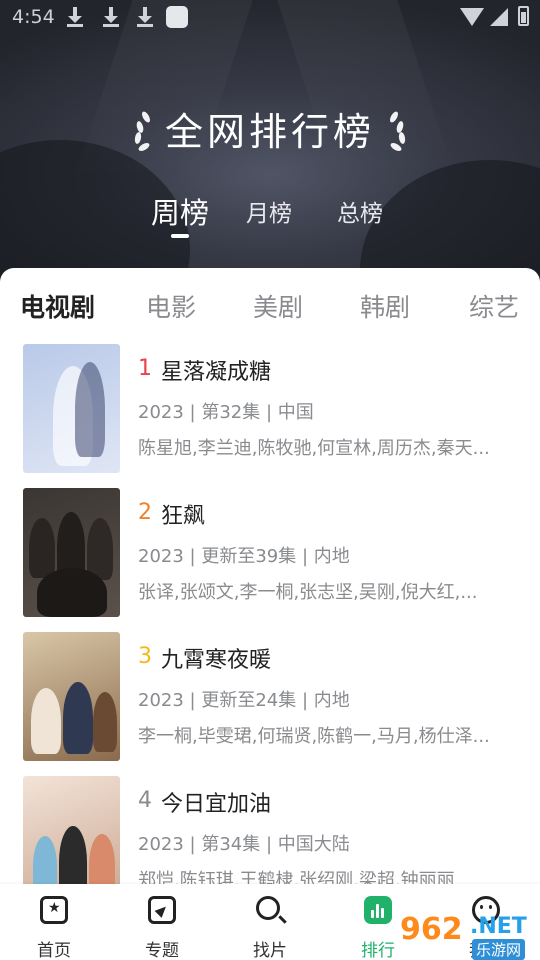 The width and height of the screenshot is (540, 960). Describe the element at coordinates (226, 412) in the screenshot. I see `item-meta: 2023 | 第32集 | 中国` at that location.